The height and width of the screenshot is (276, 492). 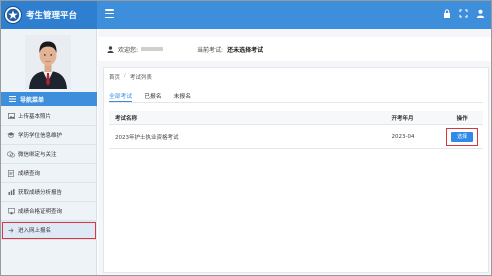 What do you see at coordinates (114, 77) in the screenshot?
I see `breadcrumb-home: 首页` at bounding box center [114, 77].